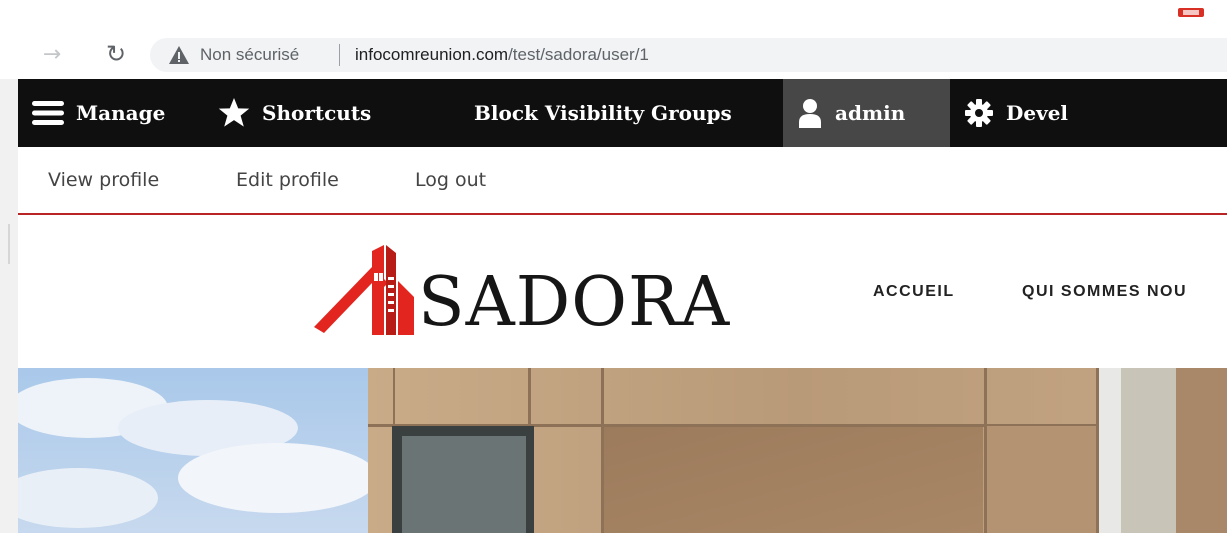 The image size is (1227, 533). Describe the element at coordinates (287, 180) in the screenshot. I see `edit-profile-link: Edit profile` at that location.